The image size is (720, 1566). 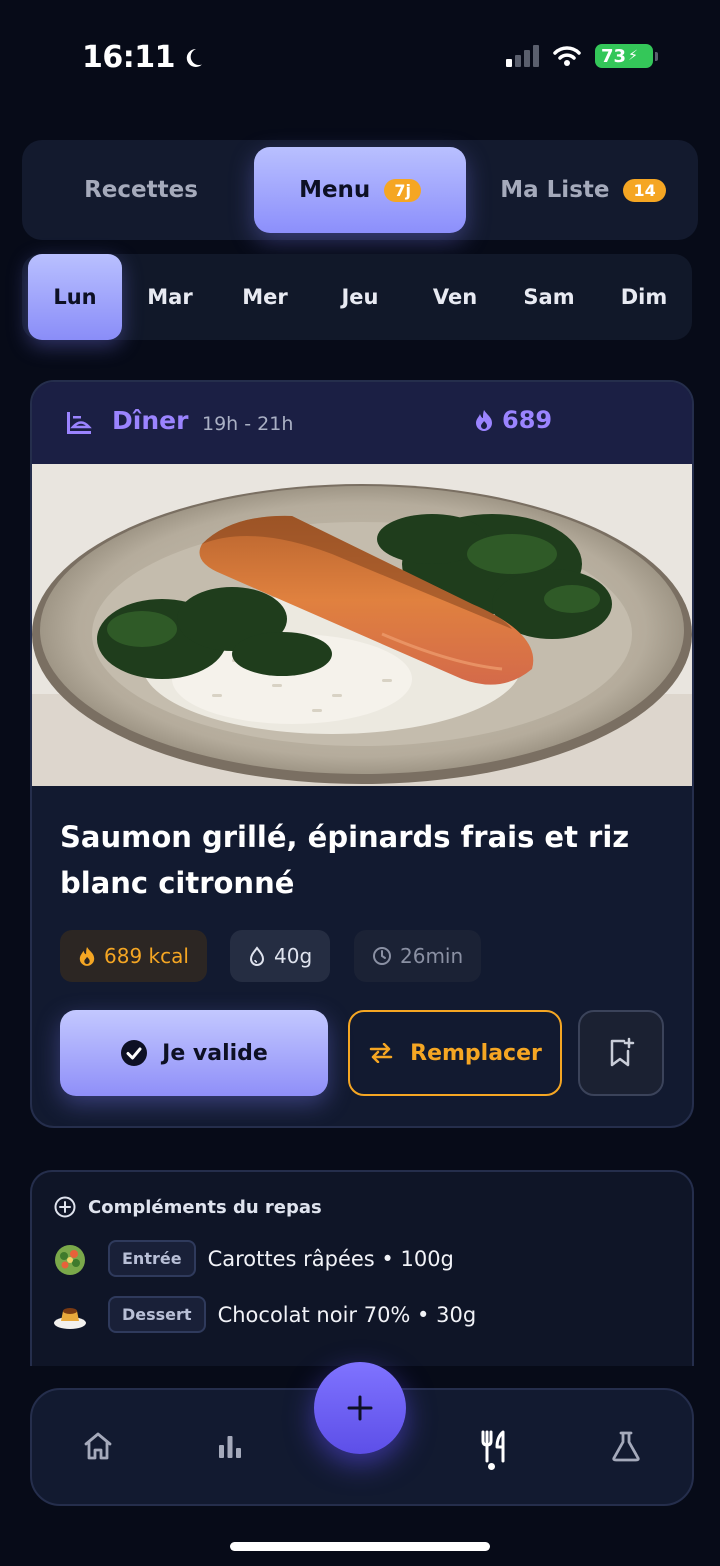 I want to click on plus-icon, so click(x=360, y=1408).